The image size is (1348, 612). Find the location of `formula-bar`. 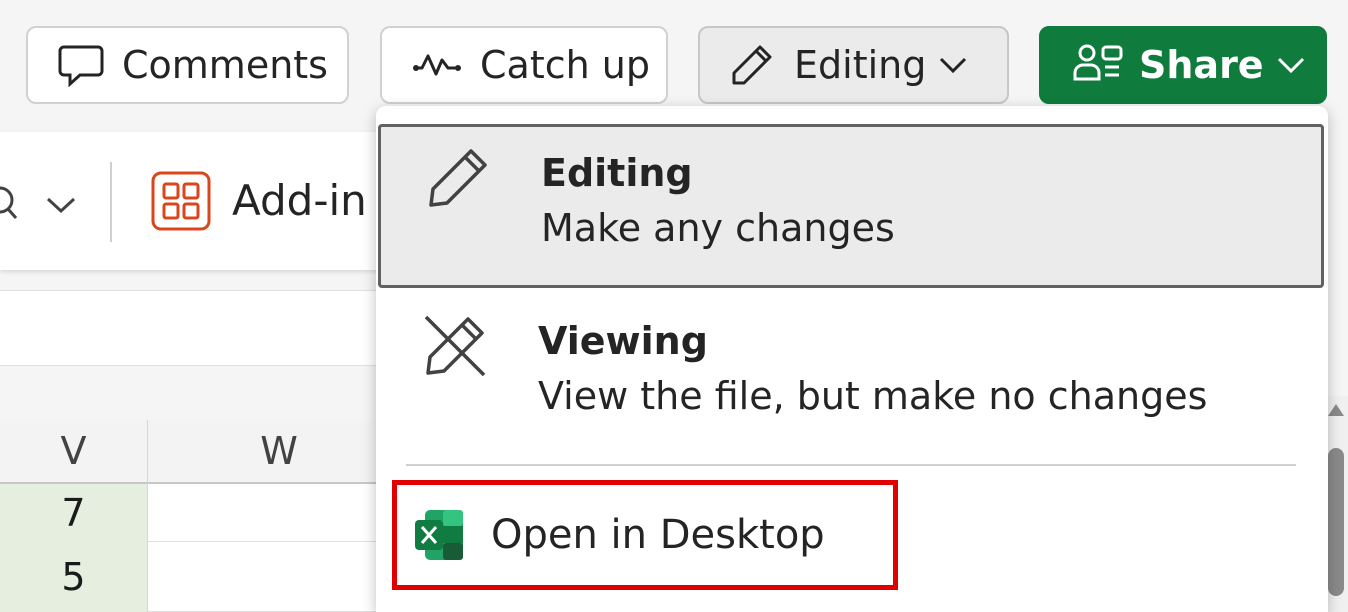

formula-bar is located at coordinates (195, 328).